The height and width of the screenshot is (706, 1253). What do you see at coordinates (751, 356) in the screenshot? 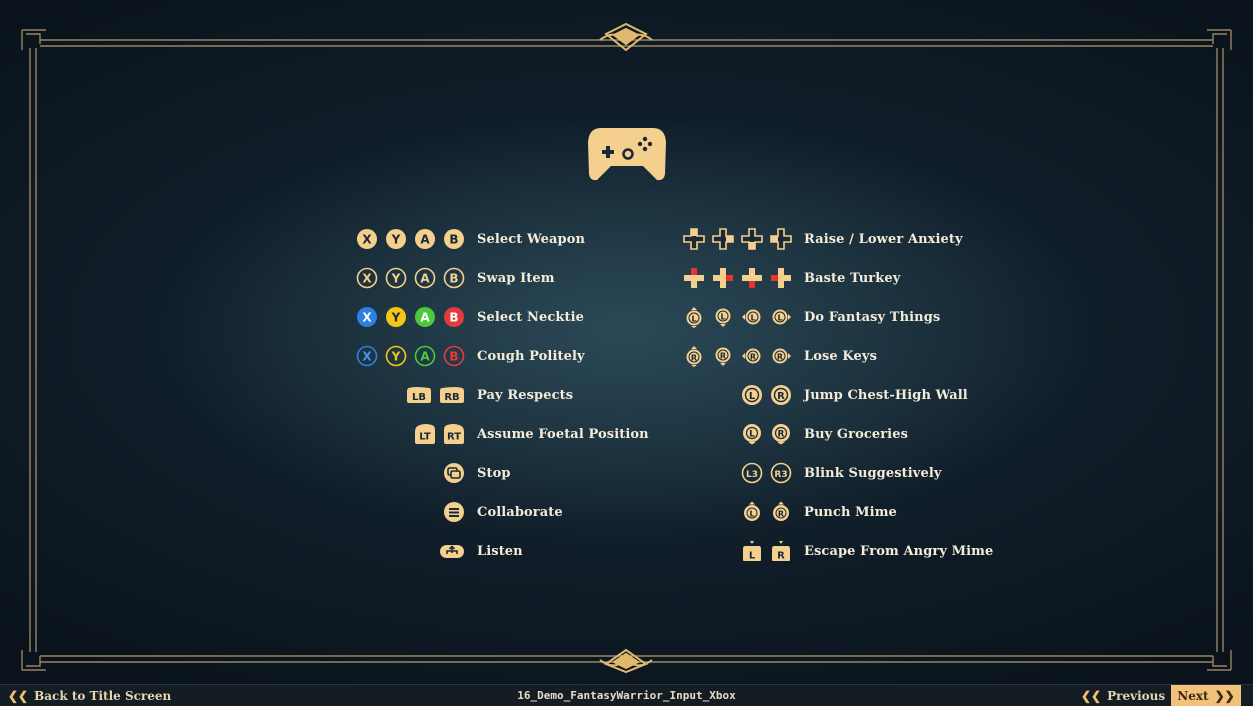
I see `right-stick-left-icon: R` at bounding box center [751, 356].